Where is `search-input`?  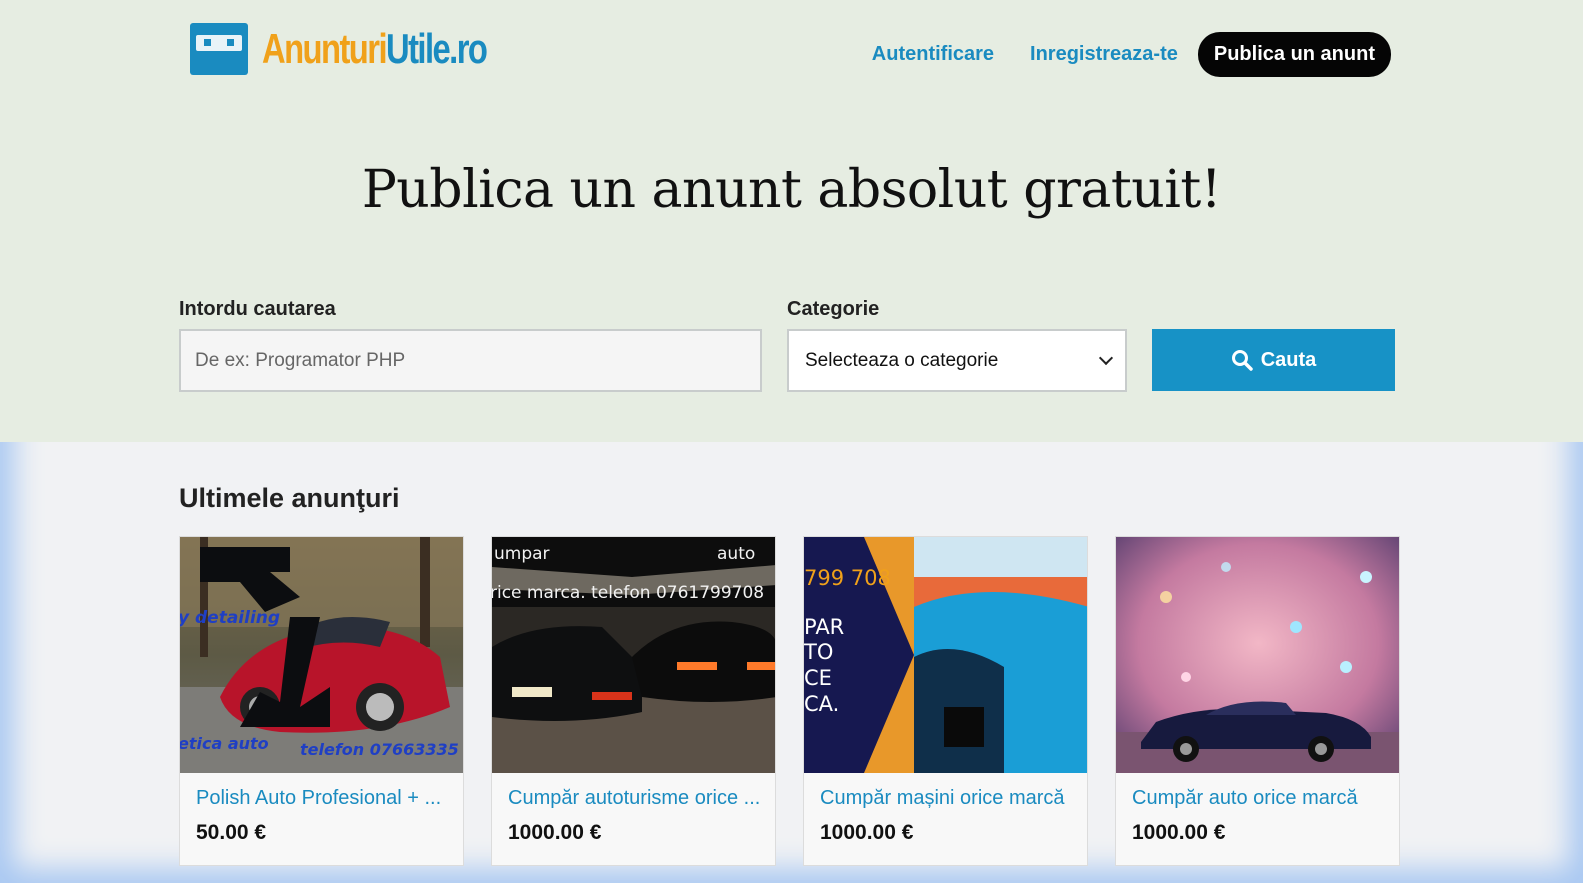 search-input is located at coordinates (470, 360).